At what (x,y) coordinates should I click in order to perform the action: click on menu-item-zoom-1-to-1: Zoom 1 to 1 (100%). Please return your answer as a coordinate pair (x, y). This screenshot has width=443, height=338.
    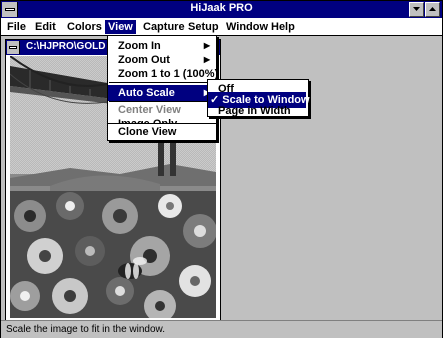
    Looking at the image, I should click on (163, 74).